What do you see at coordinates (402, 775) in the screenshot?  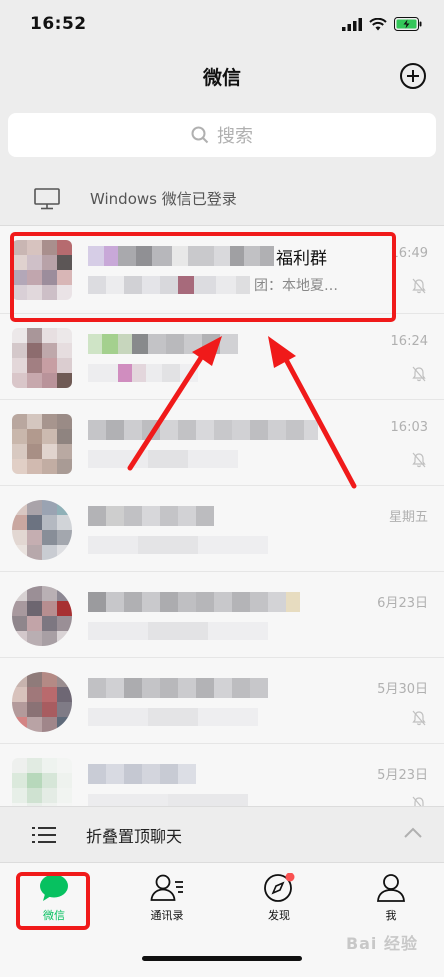 I see `chat-time: 5月23日` at bounding box center [402, 775].